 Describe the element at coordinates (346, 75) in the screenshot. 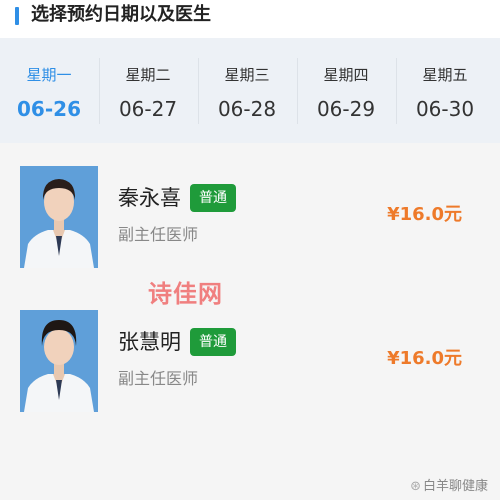

I see `date-weekday: 星期四` at that location.